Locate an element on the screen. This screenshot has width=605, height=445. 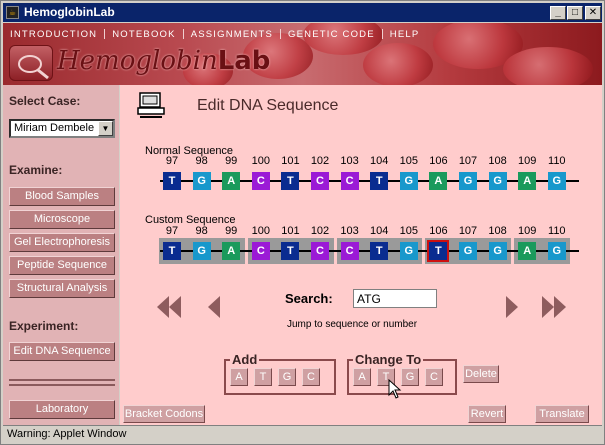
menu-assignments: ASSIGNMENTS is located at coordinates (232, 35).